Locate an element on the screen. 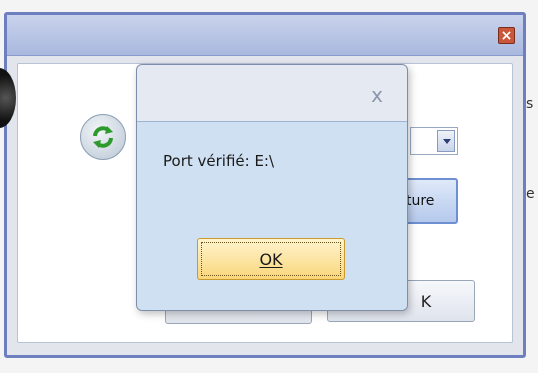 This screenshot has height=373, width=538. clipped-text: e is located at coordinates (530, 194).